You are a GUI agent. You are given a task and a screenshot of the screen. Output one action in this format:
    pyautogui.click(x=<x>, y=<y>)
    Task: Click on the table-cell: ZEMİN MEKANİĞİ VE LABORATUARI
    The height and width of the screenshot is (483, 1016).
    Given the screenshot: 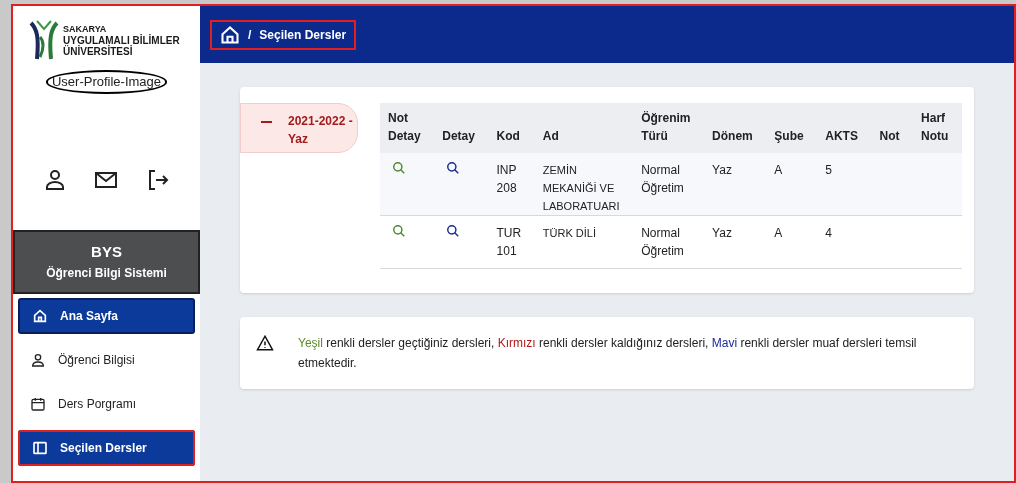 What is the action you would take?
    pyautogui.click(x=584, y=184)
    